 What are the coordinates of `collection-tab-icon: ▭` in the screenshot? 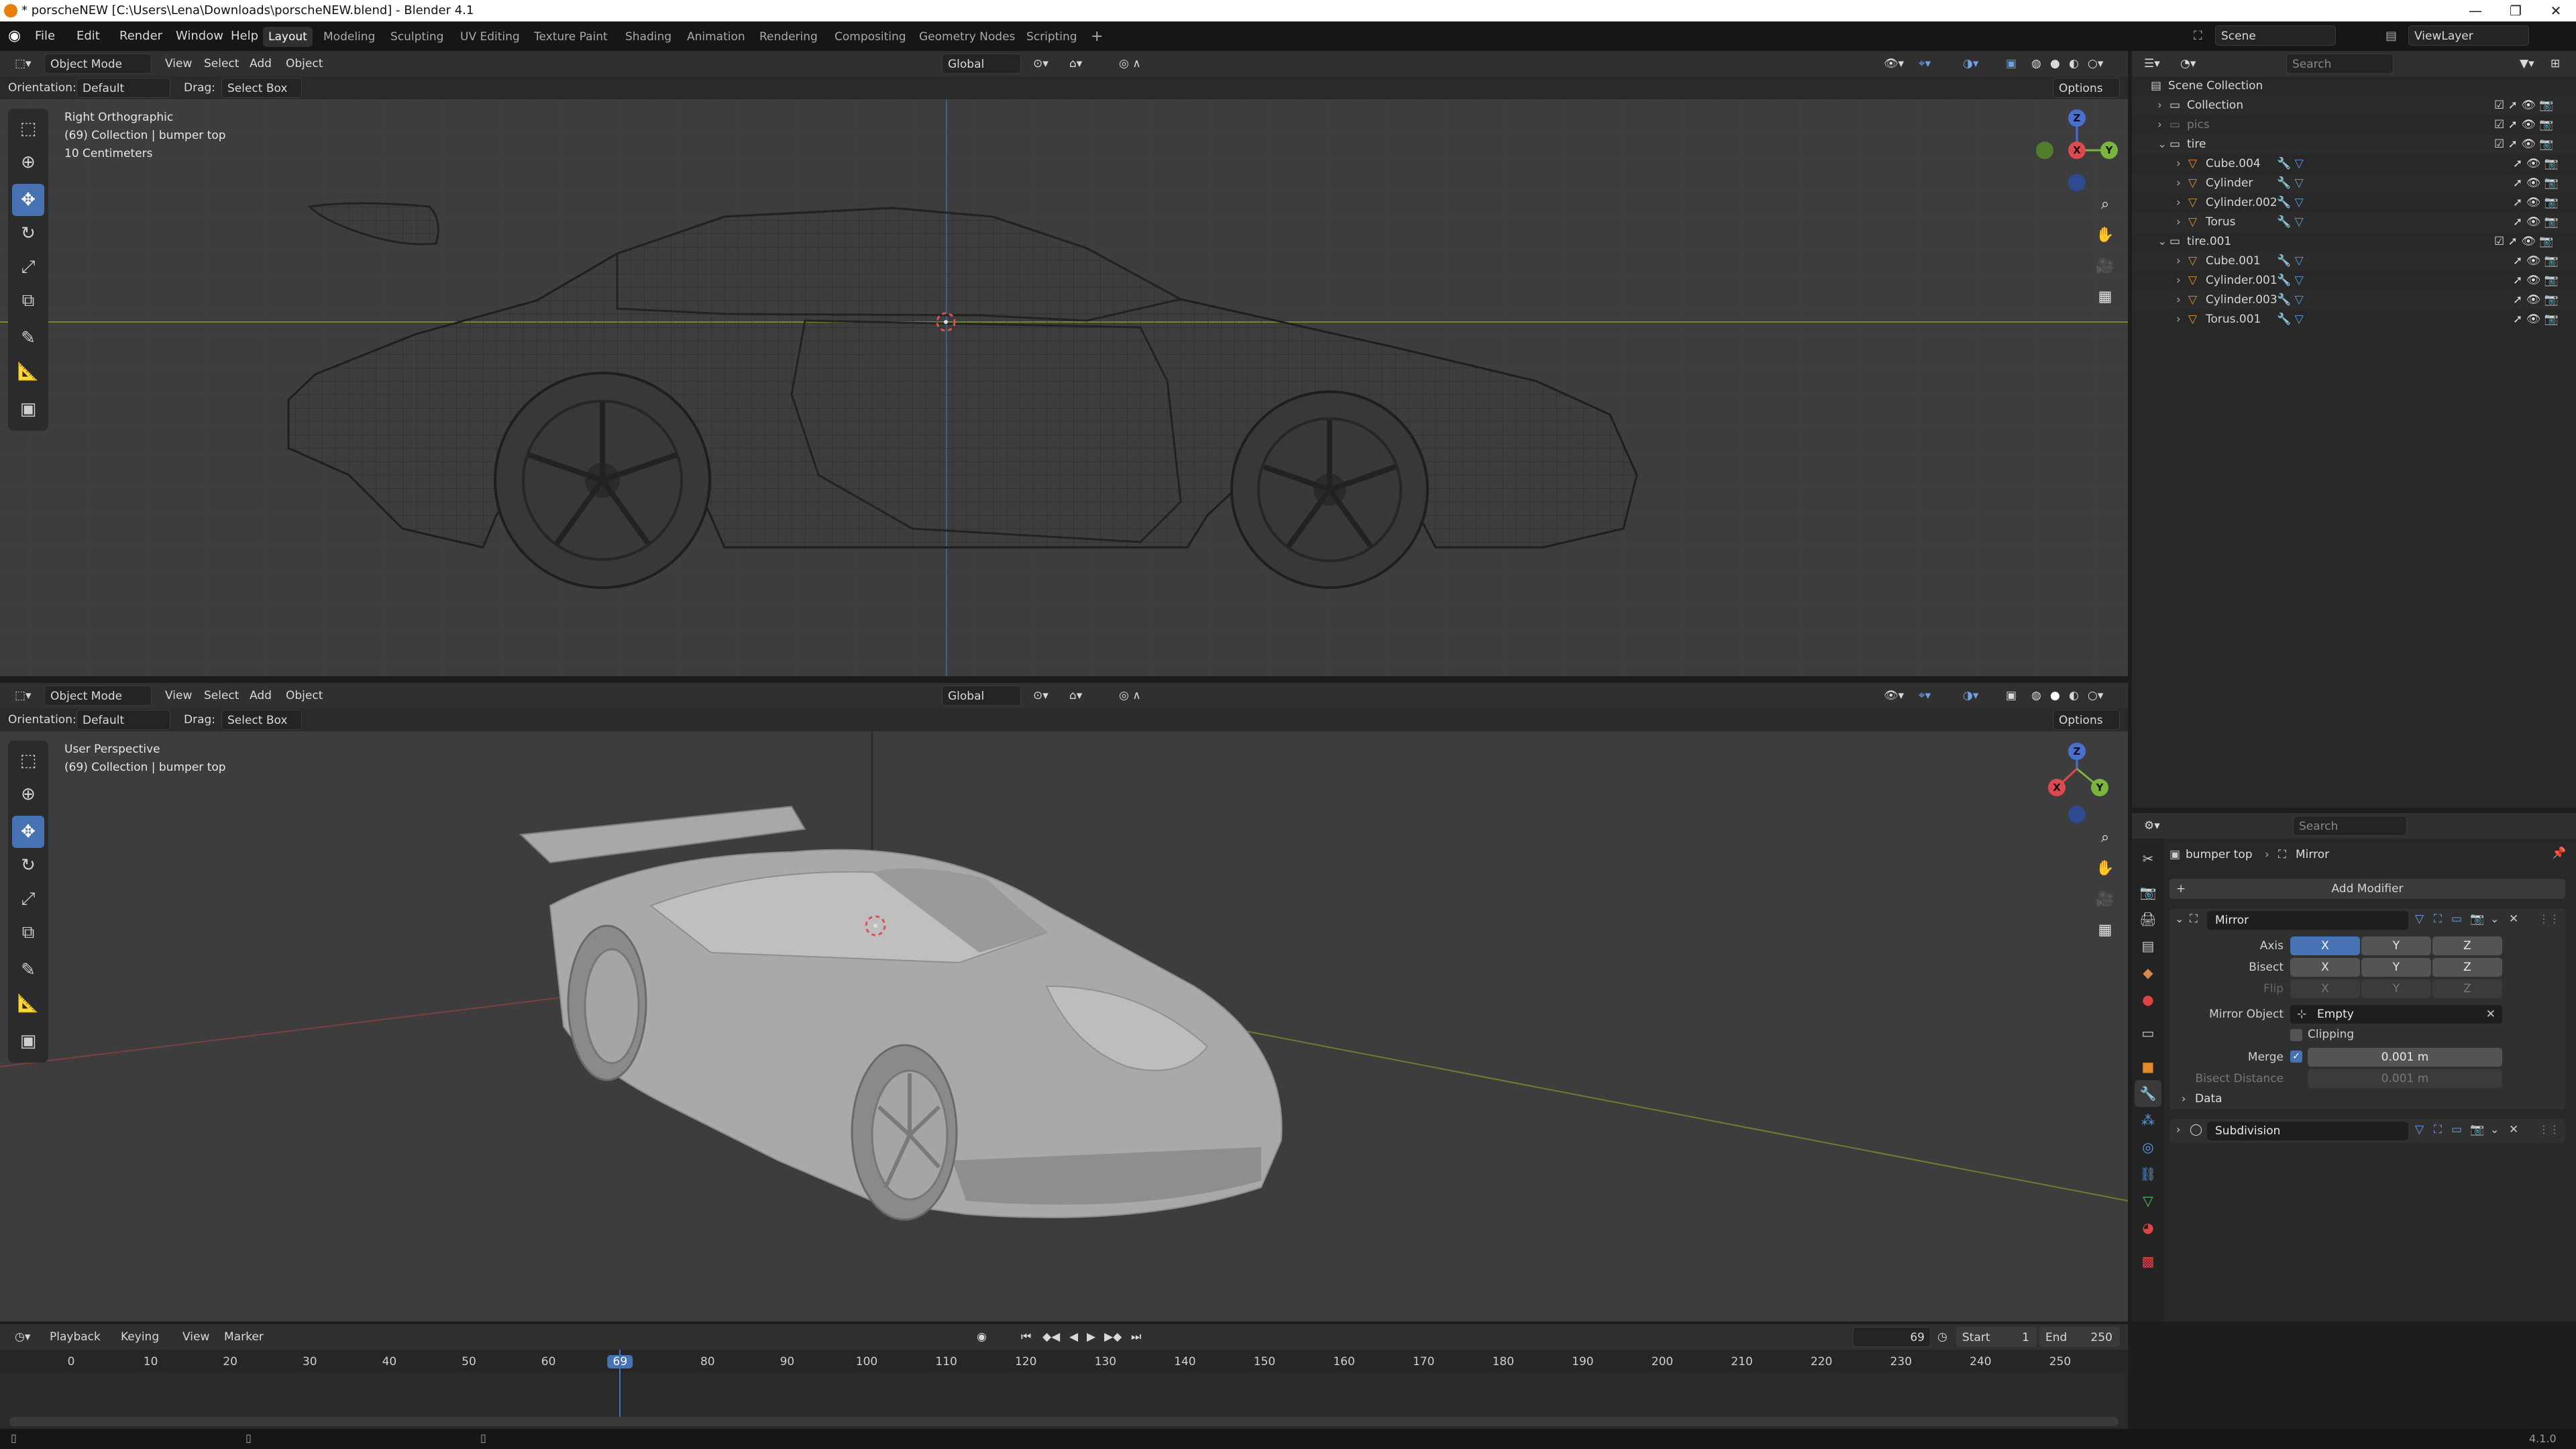 It's located at (2148, 1033).